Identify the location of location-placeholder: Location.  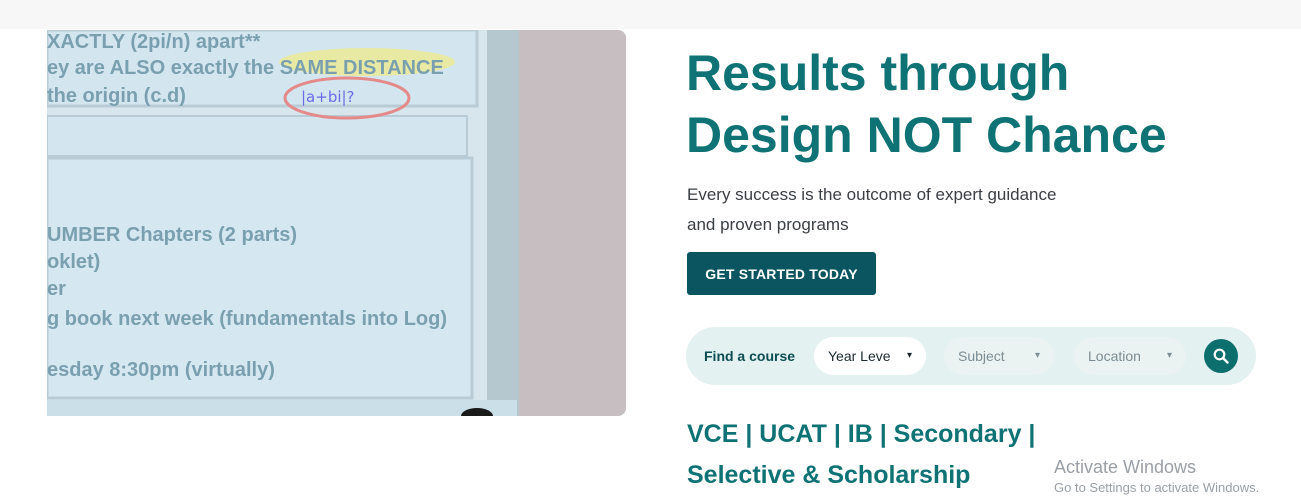
(1114, 356).